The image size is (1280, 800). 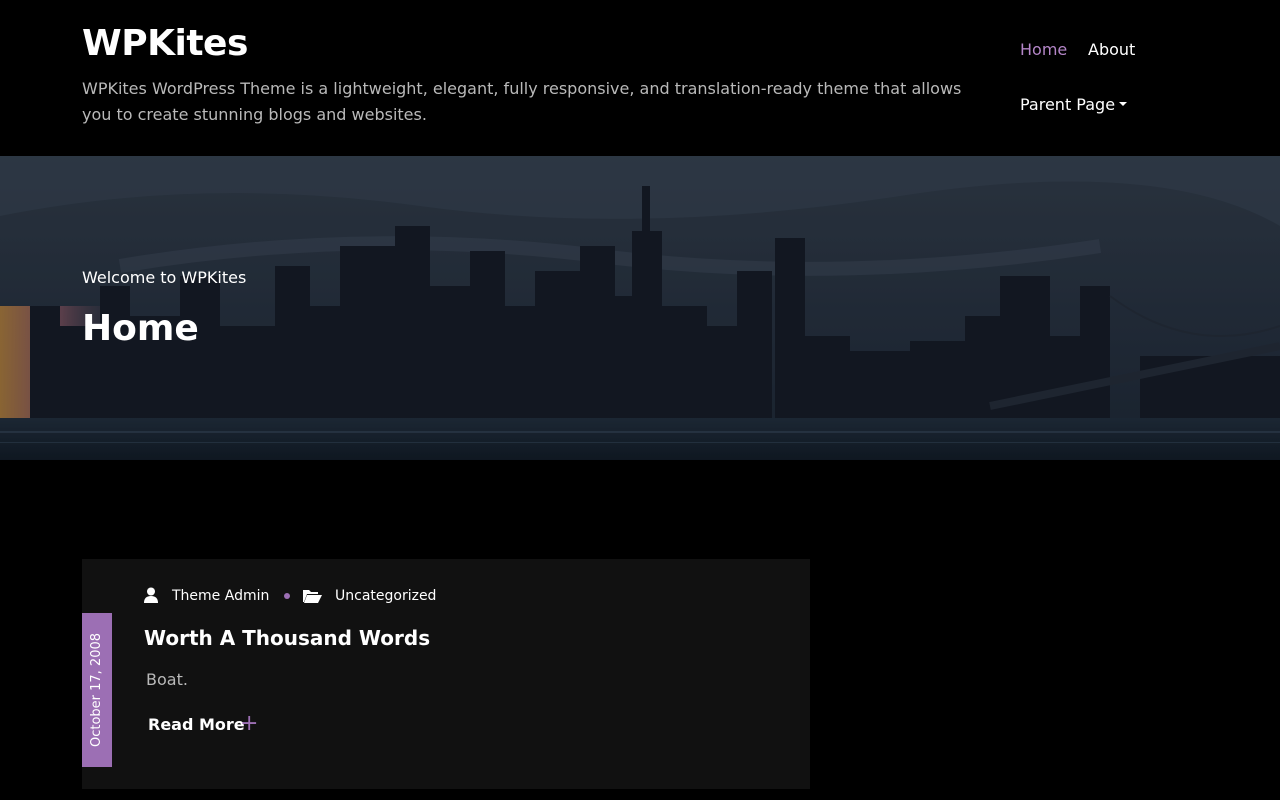 What do you see at coordinates (164, 277) in the screenshot?
I see `hero-subtitle: Welcome to WPKites` at bounding box center [164, 277].